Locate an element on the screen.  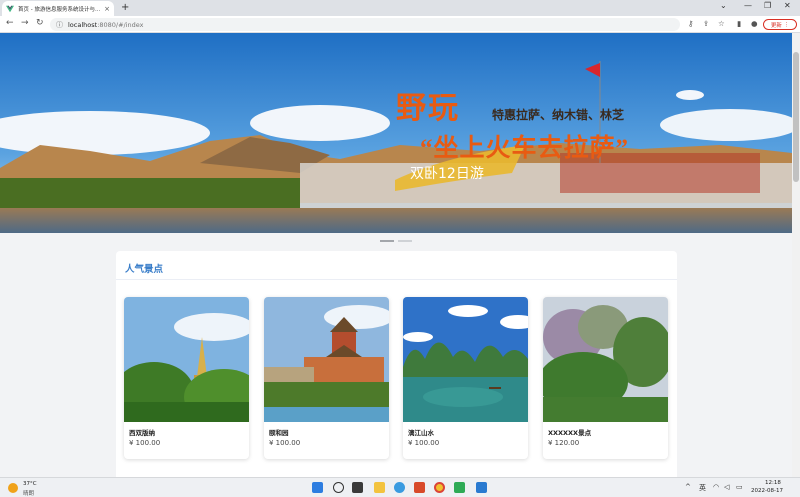
spot-card-4: XXXXXX景点 ¥ 120.00 is located at coordinates (605, 378).